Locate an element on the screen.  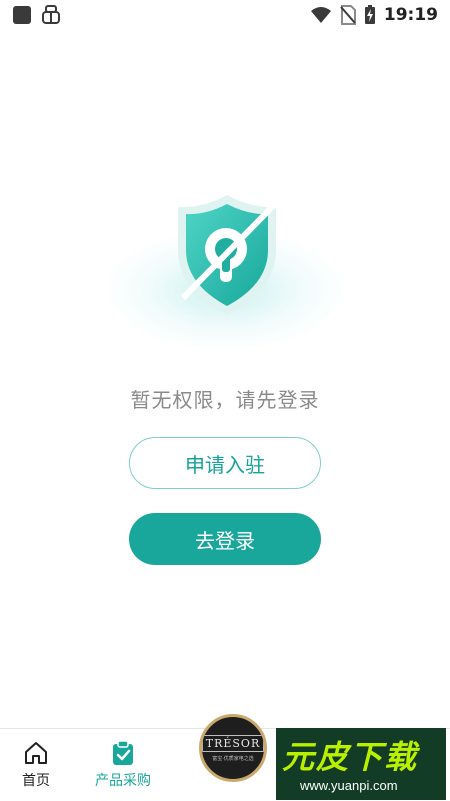
status-time: 19:19 is located at coordinates (410, 15).